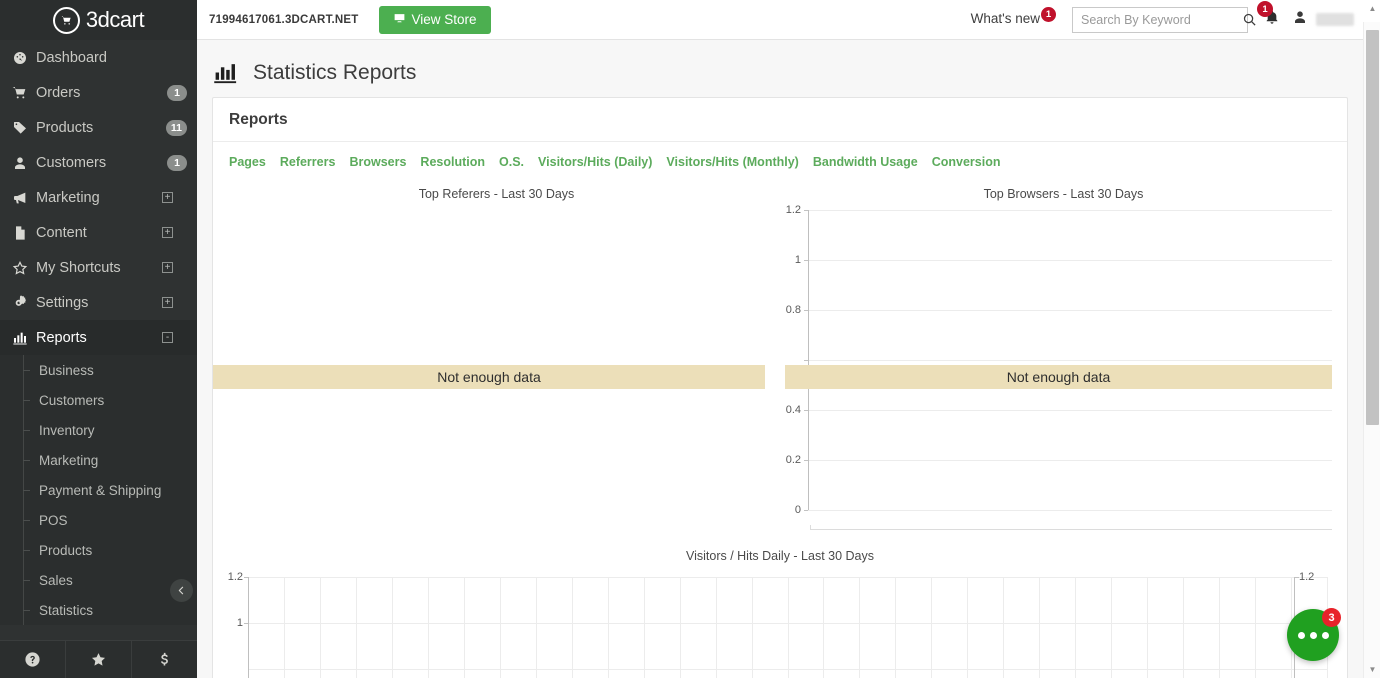  What do you see at coordinates (793, 410) in the screenshot?
I see `y-tick-label: 0.4` at bounding box center [793, 410].